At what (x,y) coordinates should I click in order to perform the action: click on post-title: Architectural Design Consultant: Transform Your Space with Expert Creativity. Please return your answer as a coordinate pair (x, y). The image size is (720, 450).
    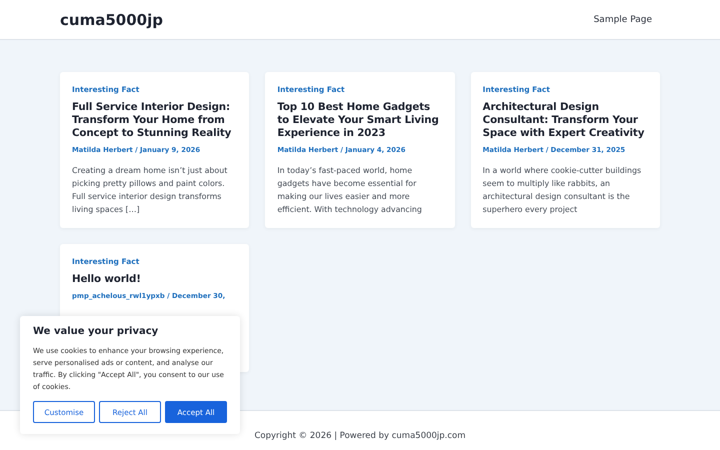
    Looking at the image, I should click on (565, 120).